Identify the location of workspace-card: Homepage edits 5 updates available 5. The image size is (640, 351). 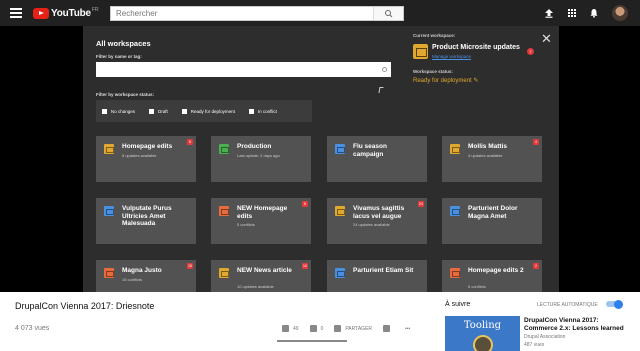
(146, 159).